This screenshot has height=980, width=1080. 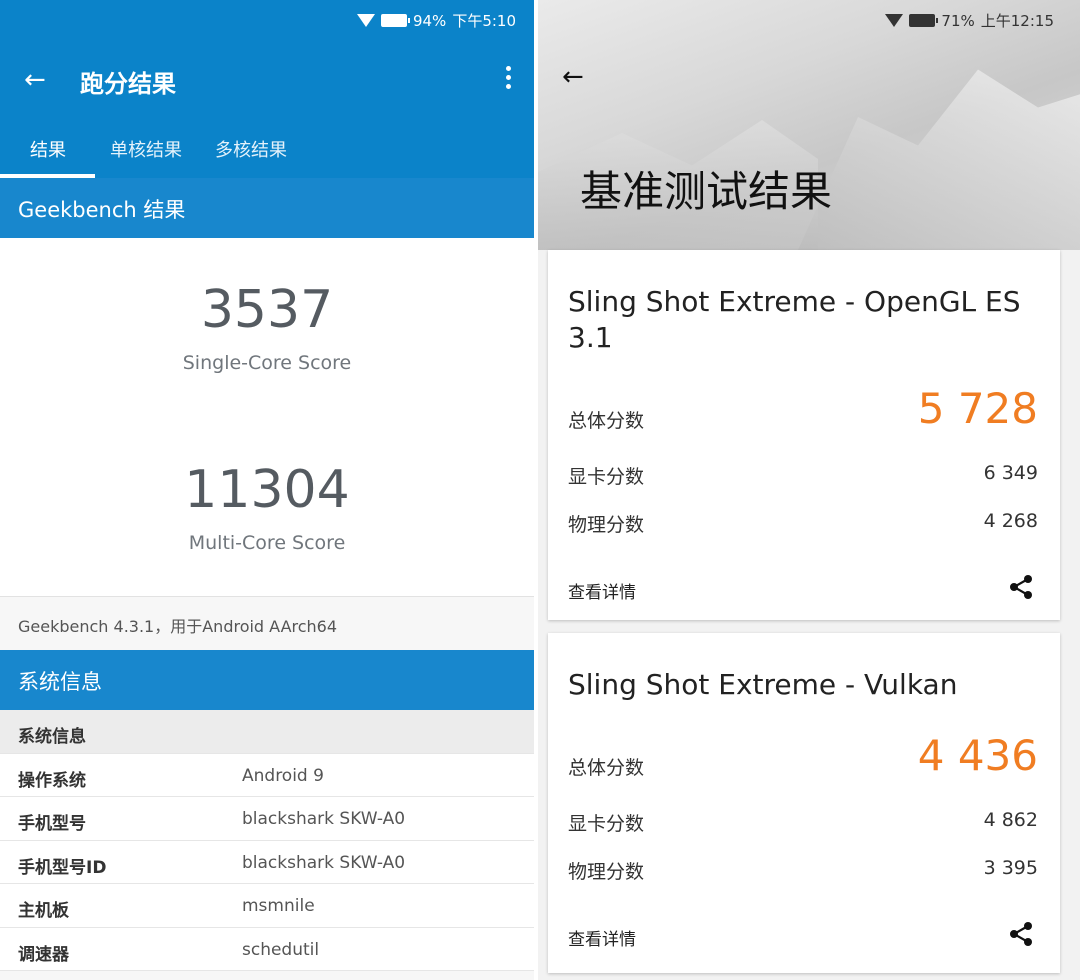 What do you see at coordinates (52, 780) in the screenshot?
I see `row-key: 操作系统` at bounding box center [52, 780].